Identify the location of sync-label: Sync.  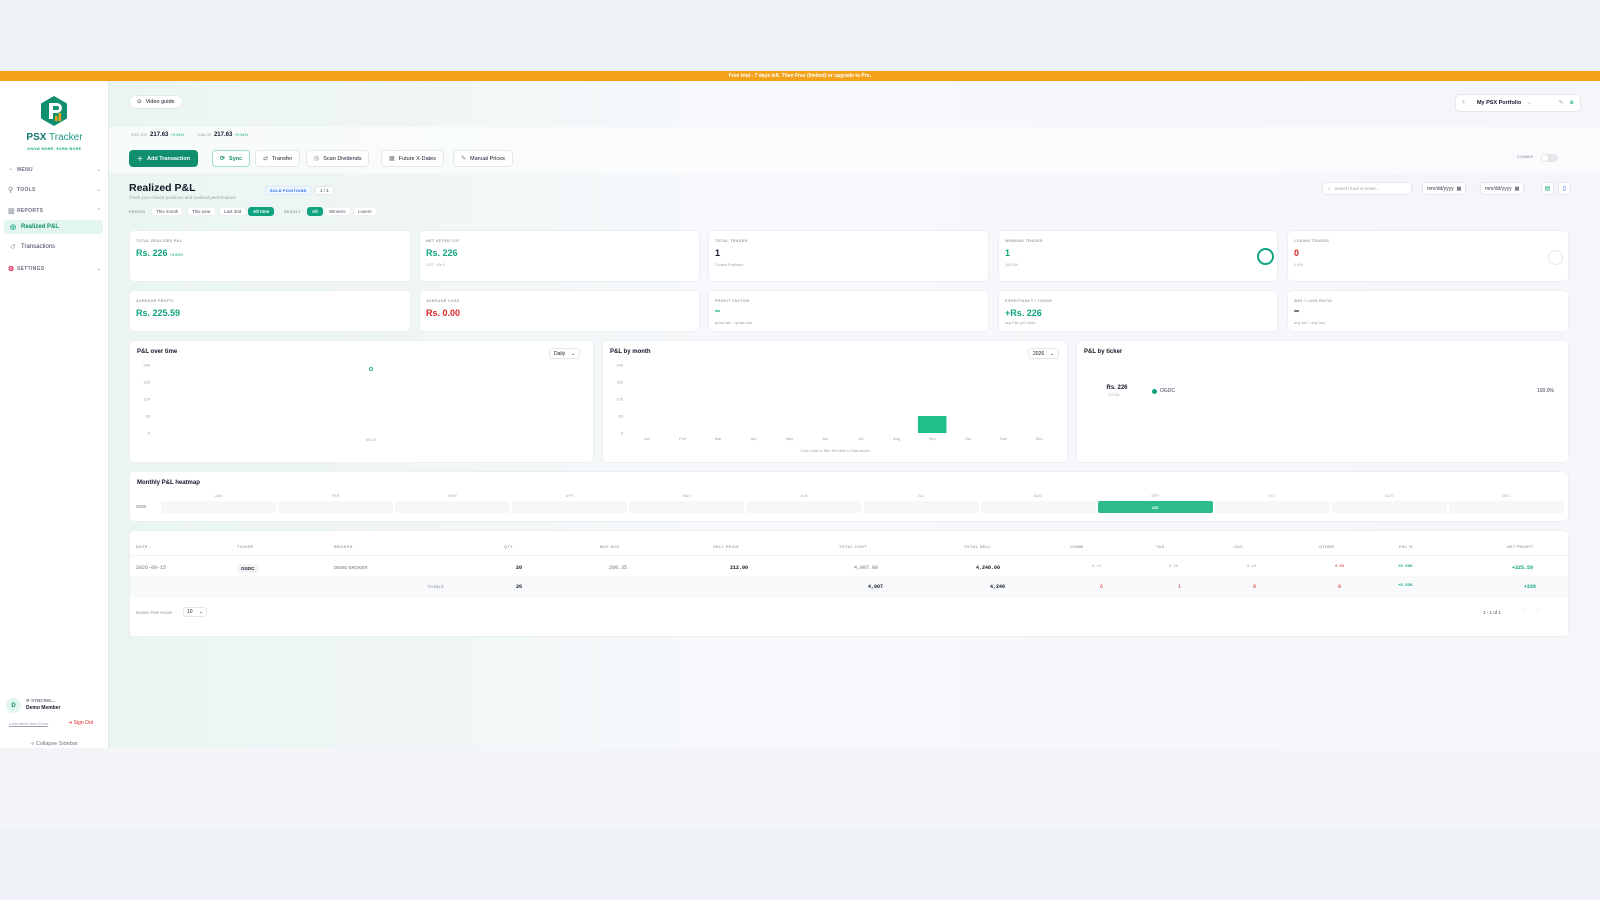
(236, 158).